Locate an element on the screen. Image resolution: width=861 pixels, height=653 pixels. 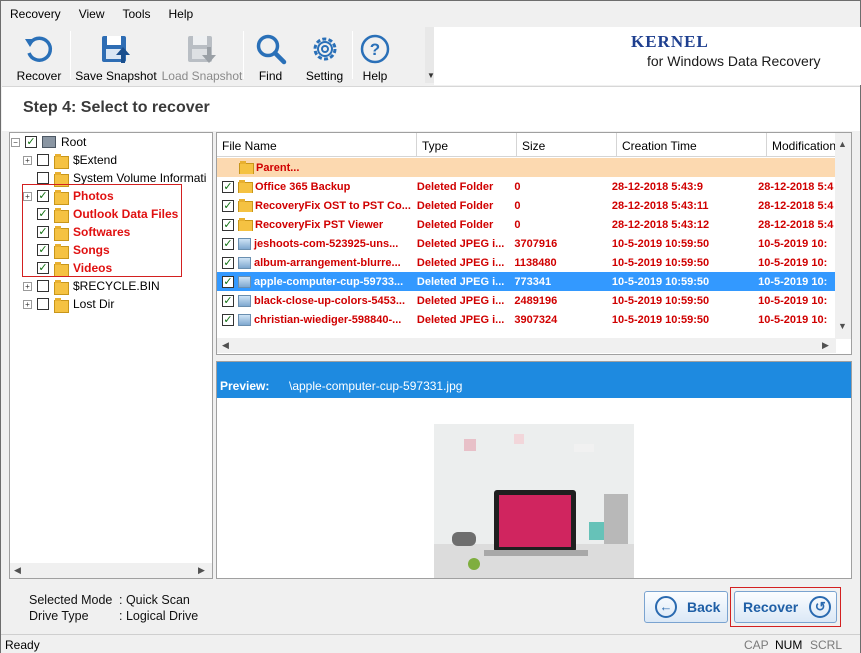
find-label: Find is located at coordinates (270, 76).